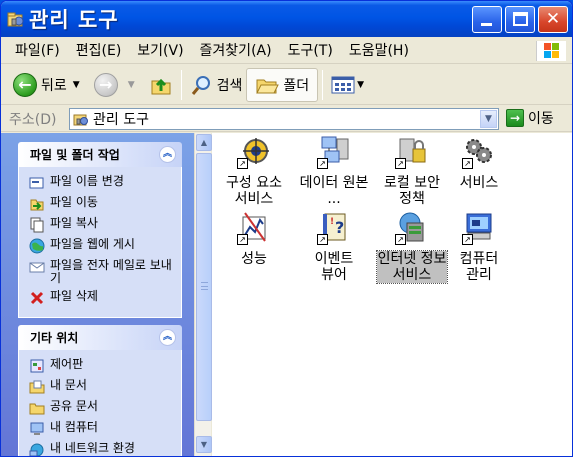 Image resolution: width=573 pixels, height=457 pixels. I want to click on folder-up-icon, so click(161, 86).